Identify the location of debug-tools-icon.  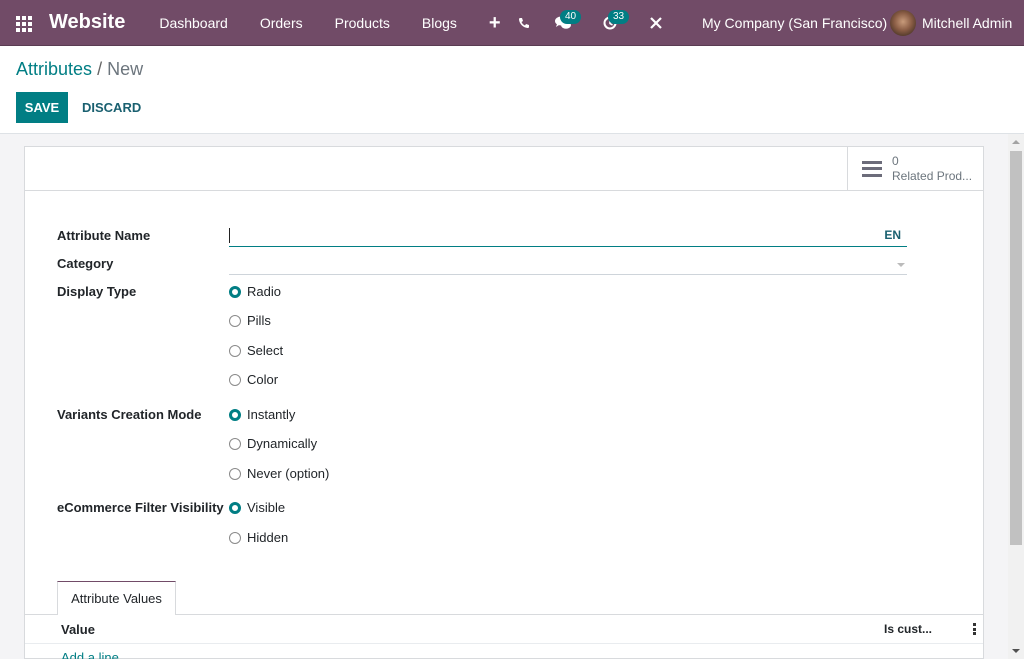
(656, 23).